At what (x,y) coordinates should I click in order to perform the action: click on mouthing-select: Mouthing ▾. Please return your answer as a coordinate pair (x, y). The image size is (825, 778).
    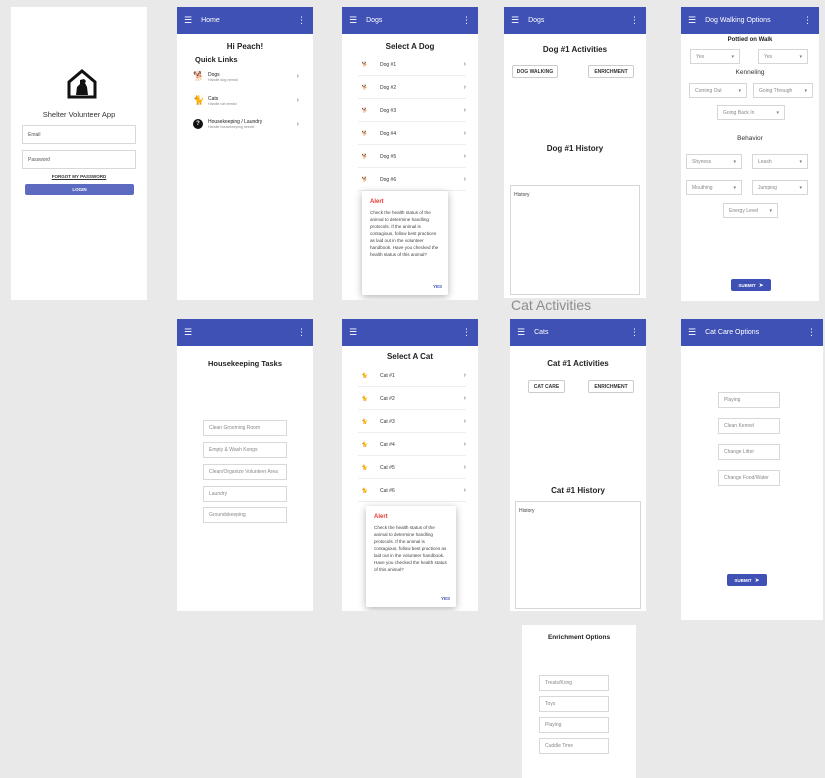
    Looking at the image, I should click on (714, 187).